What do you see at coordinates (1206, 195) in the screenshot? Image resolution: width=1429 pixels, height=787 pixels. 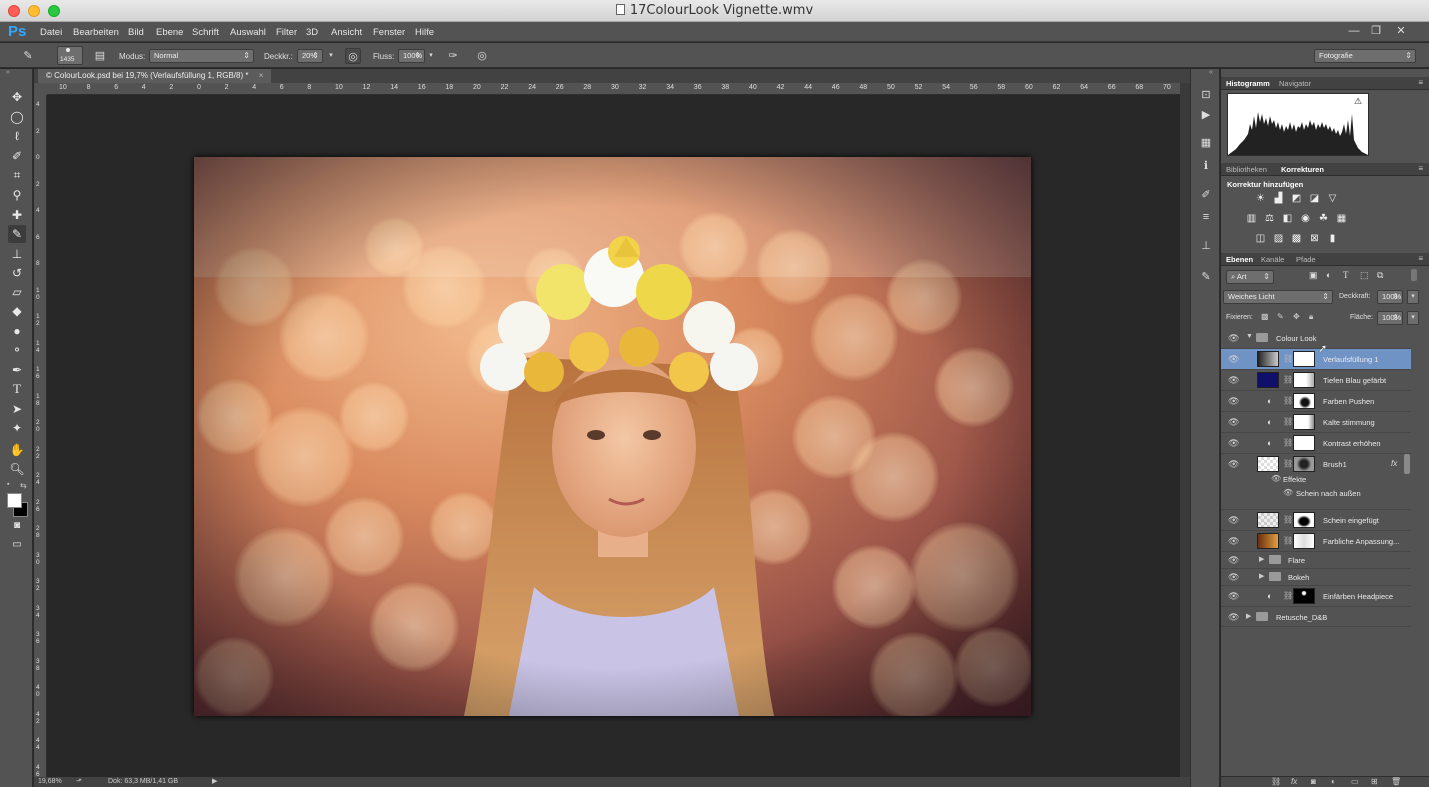 I see `brush-presets-panel-icon: ✐` at bounding box center [1206, 195].